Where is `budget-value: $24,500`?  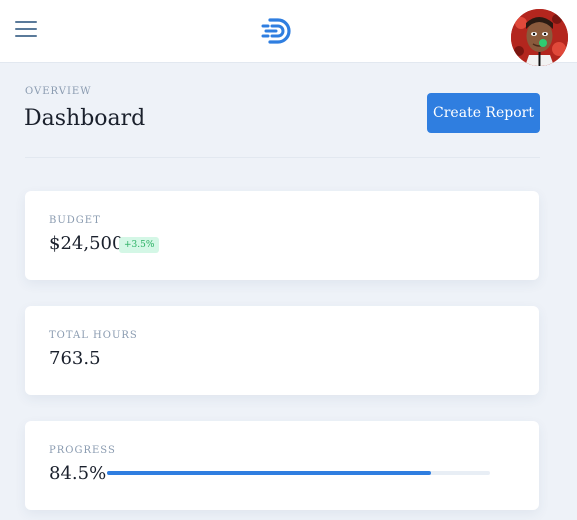
budget-value: $24,500 is located at coordinates (86, 243).